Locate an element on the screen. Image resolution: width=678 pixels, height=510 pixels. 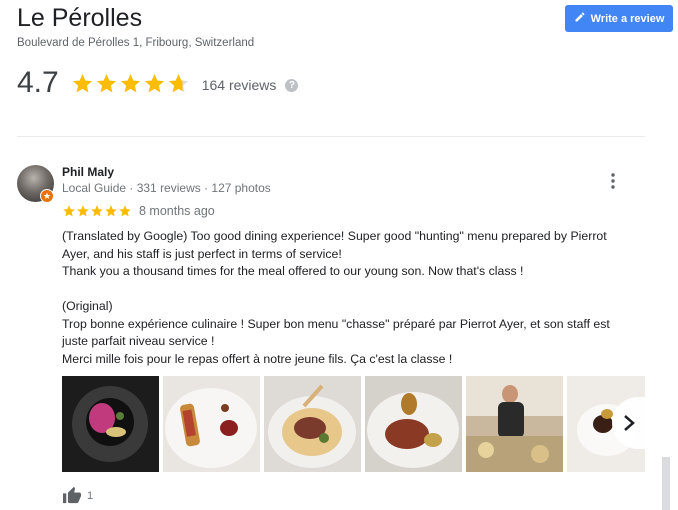
like-count: 1 is located at coordinates (90, 496).